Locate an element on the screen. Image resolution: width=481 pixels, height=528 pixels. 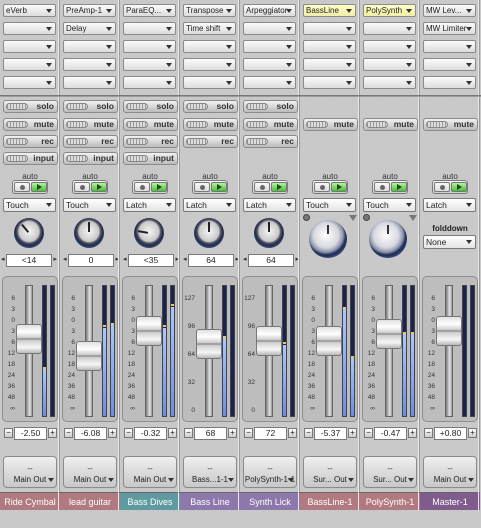
pan-value: <14 is located at coordinates (29, 260).